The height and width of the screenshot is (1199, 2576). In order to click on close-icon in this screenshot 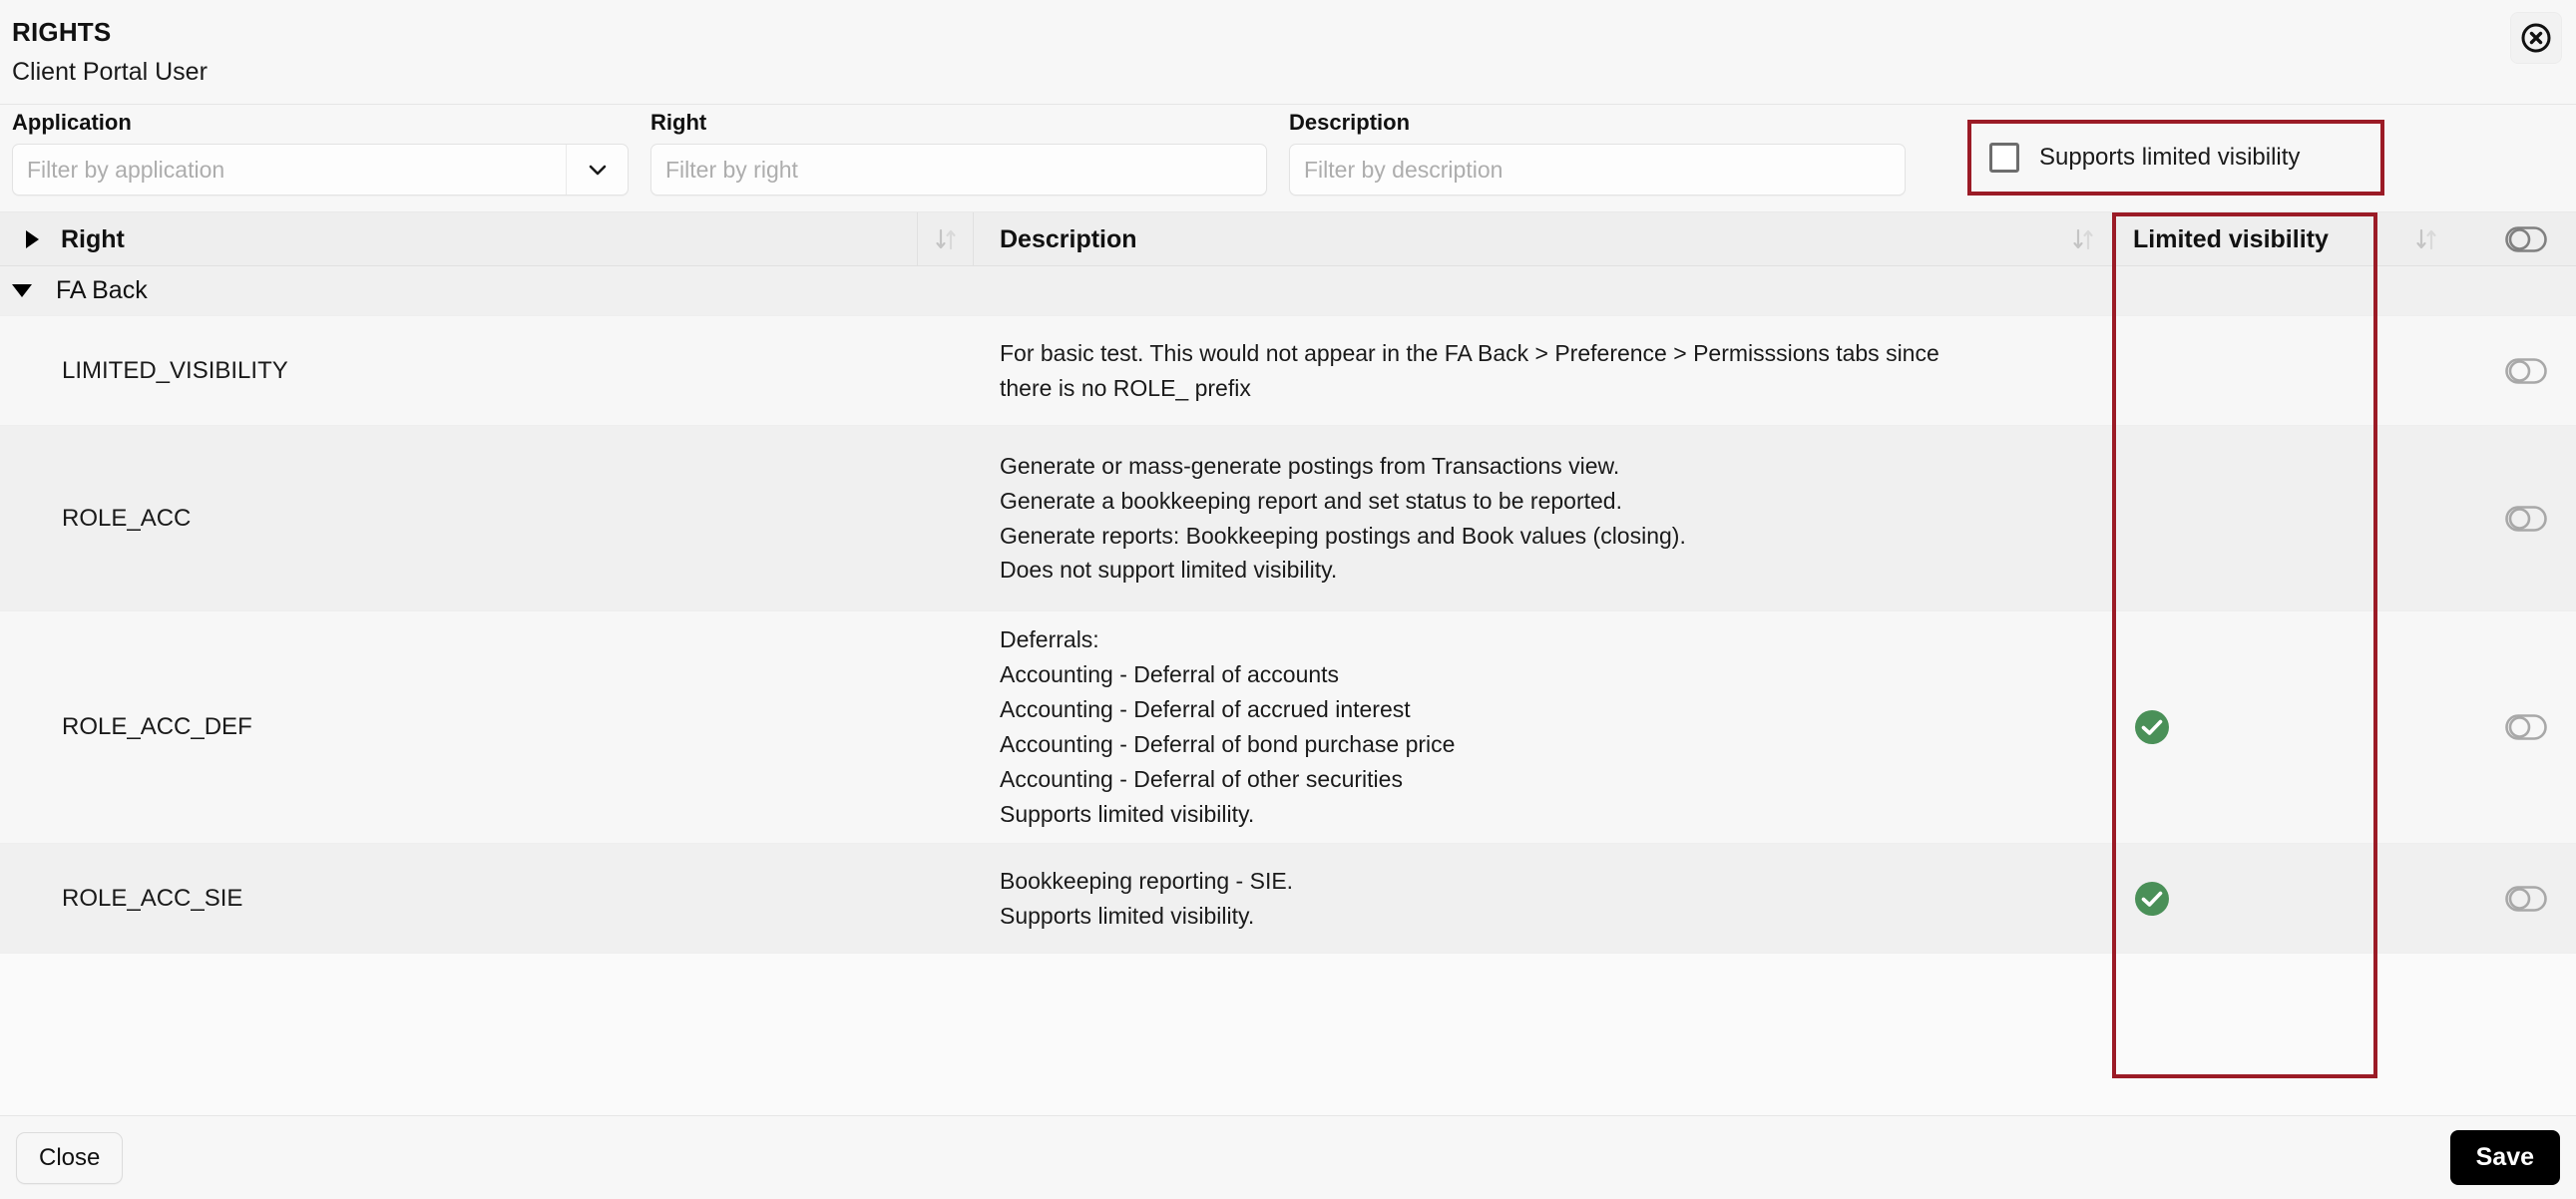, I will do `click(2536, 38)`.